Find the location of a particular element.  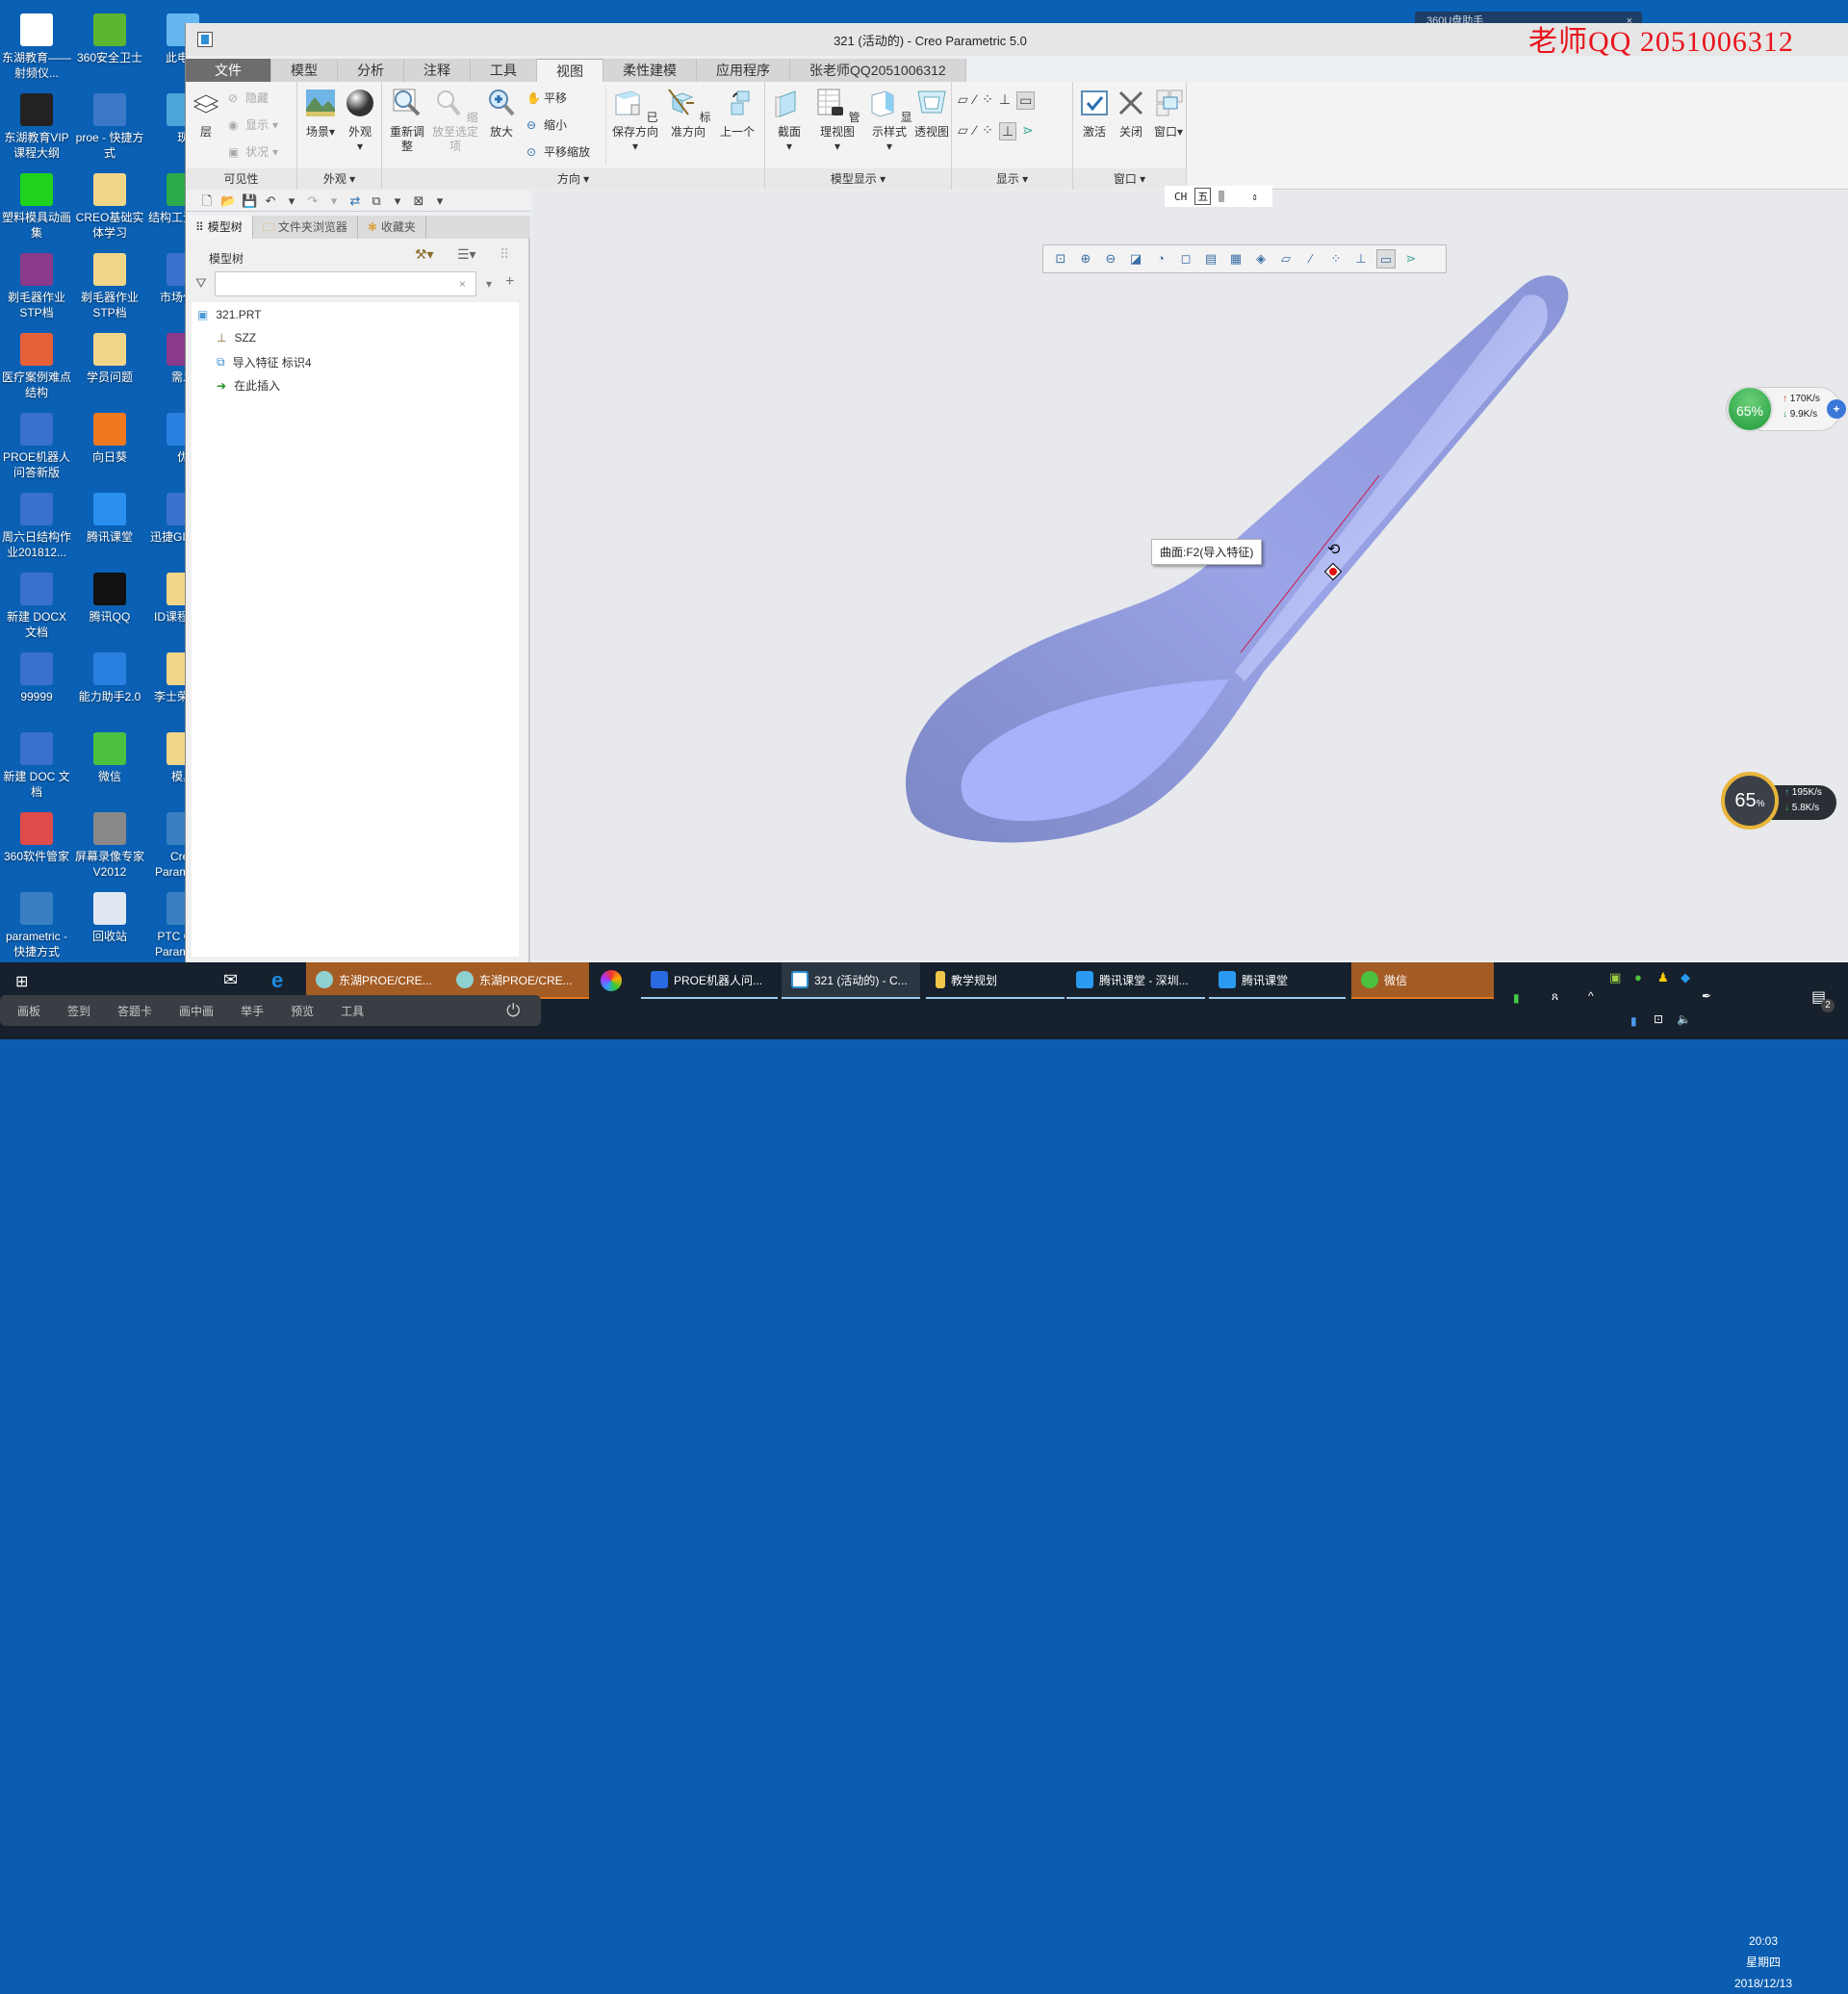

section-button: 截面 ▾ is located at coordinates (789, 121).